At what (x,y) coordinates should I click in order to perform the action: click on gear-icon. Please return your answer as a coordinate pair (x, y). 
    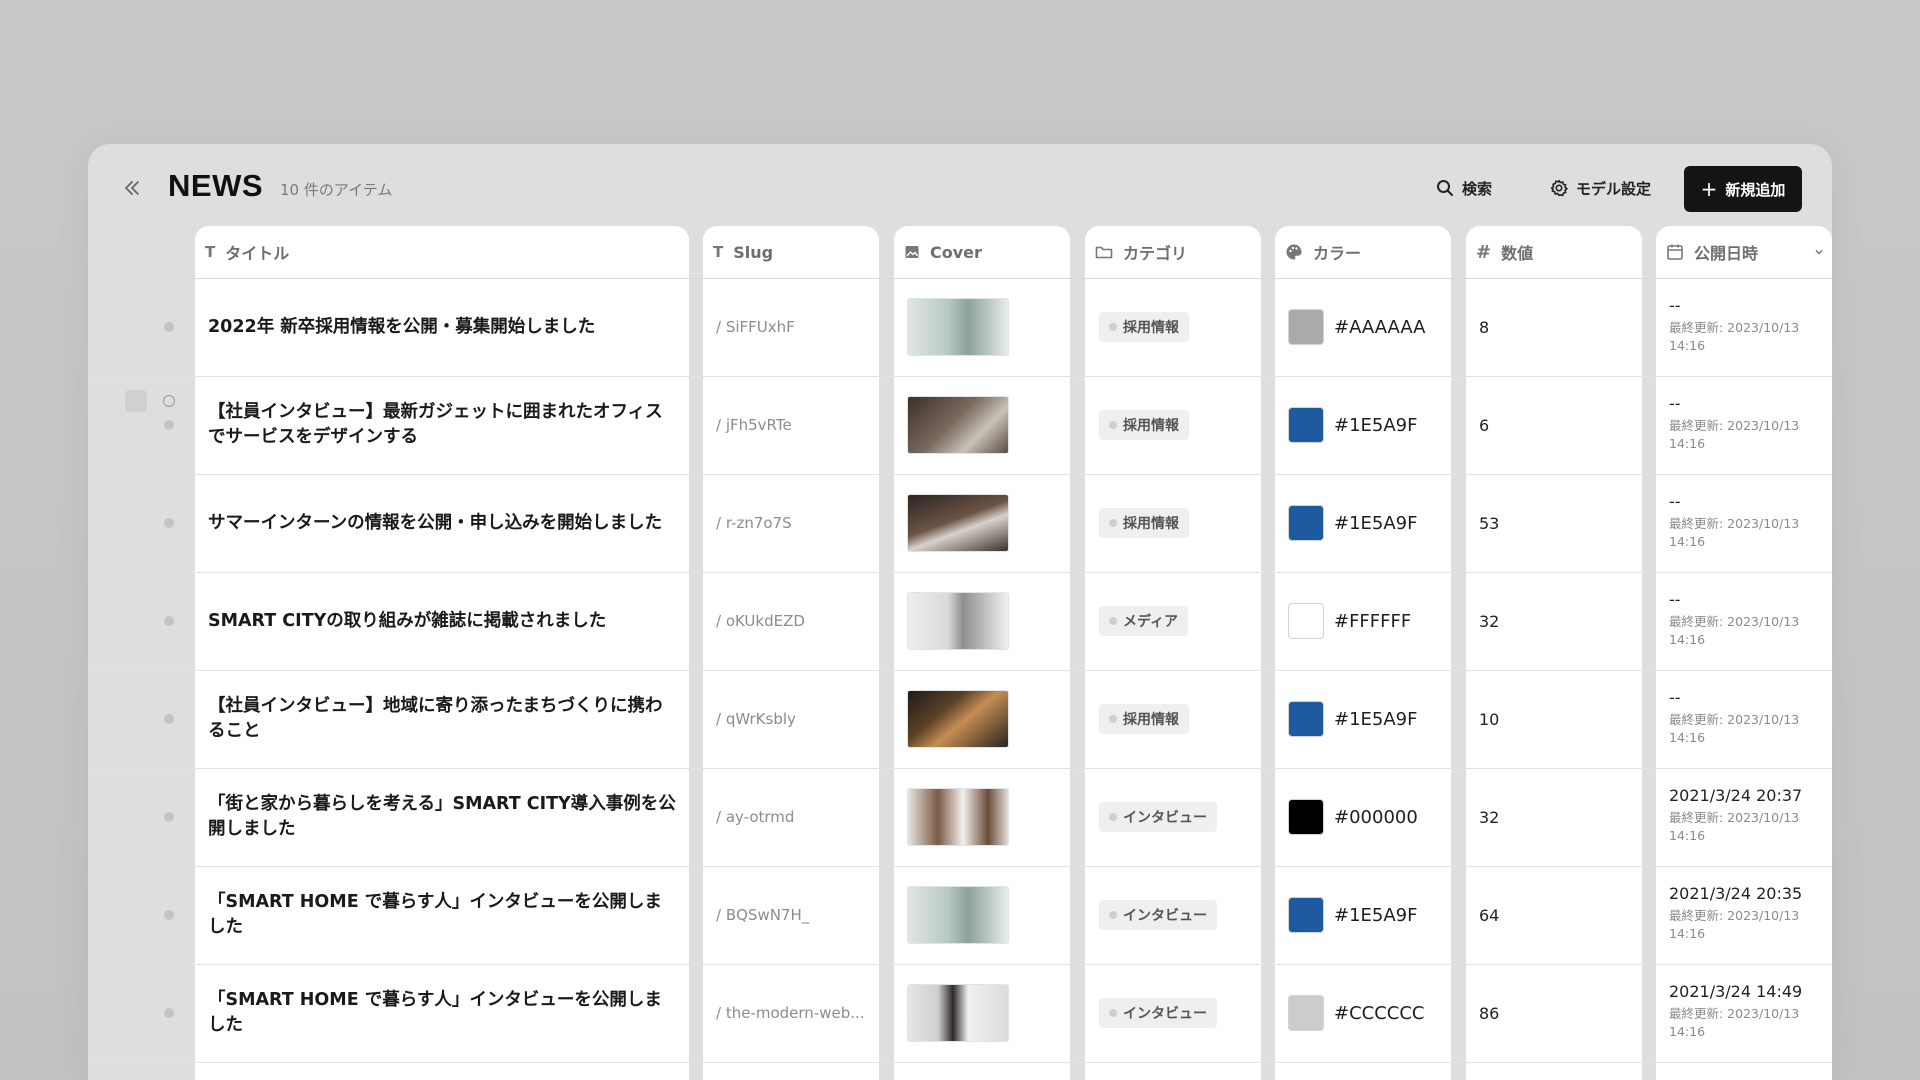
    Looking at the image, I should click on (1559, 188).